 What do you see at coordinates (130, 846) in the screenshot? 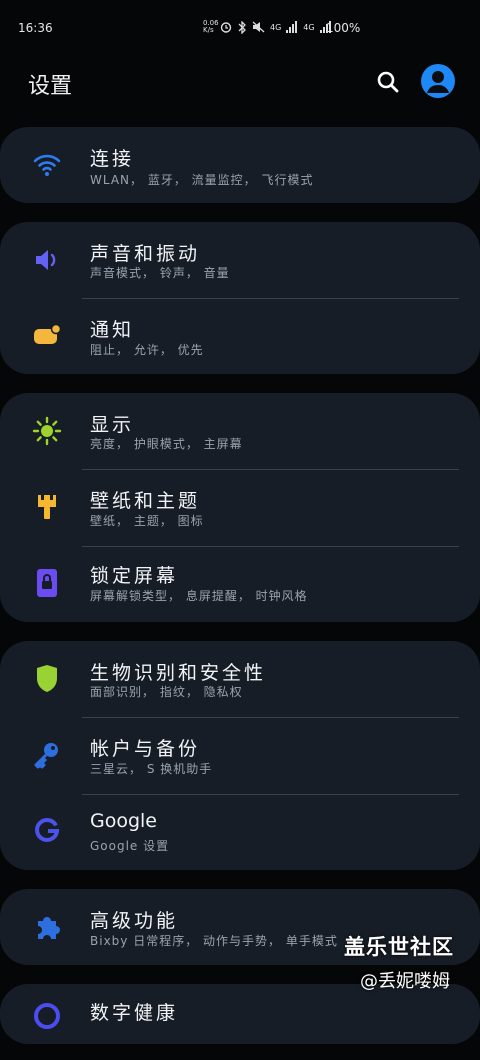
I see `item-sub: Google 设置` at bounding box center [130, 846].